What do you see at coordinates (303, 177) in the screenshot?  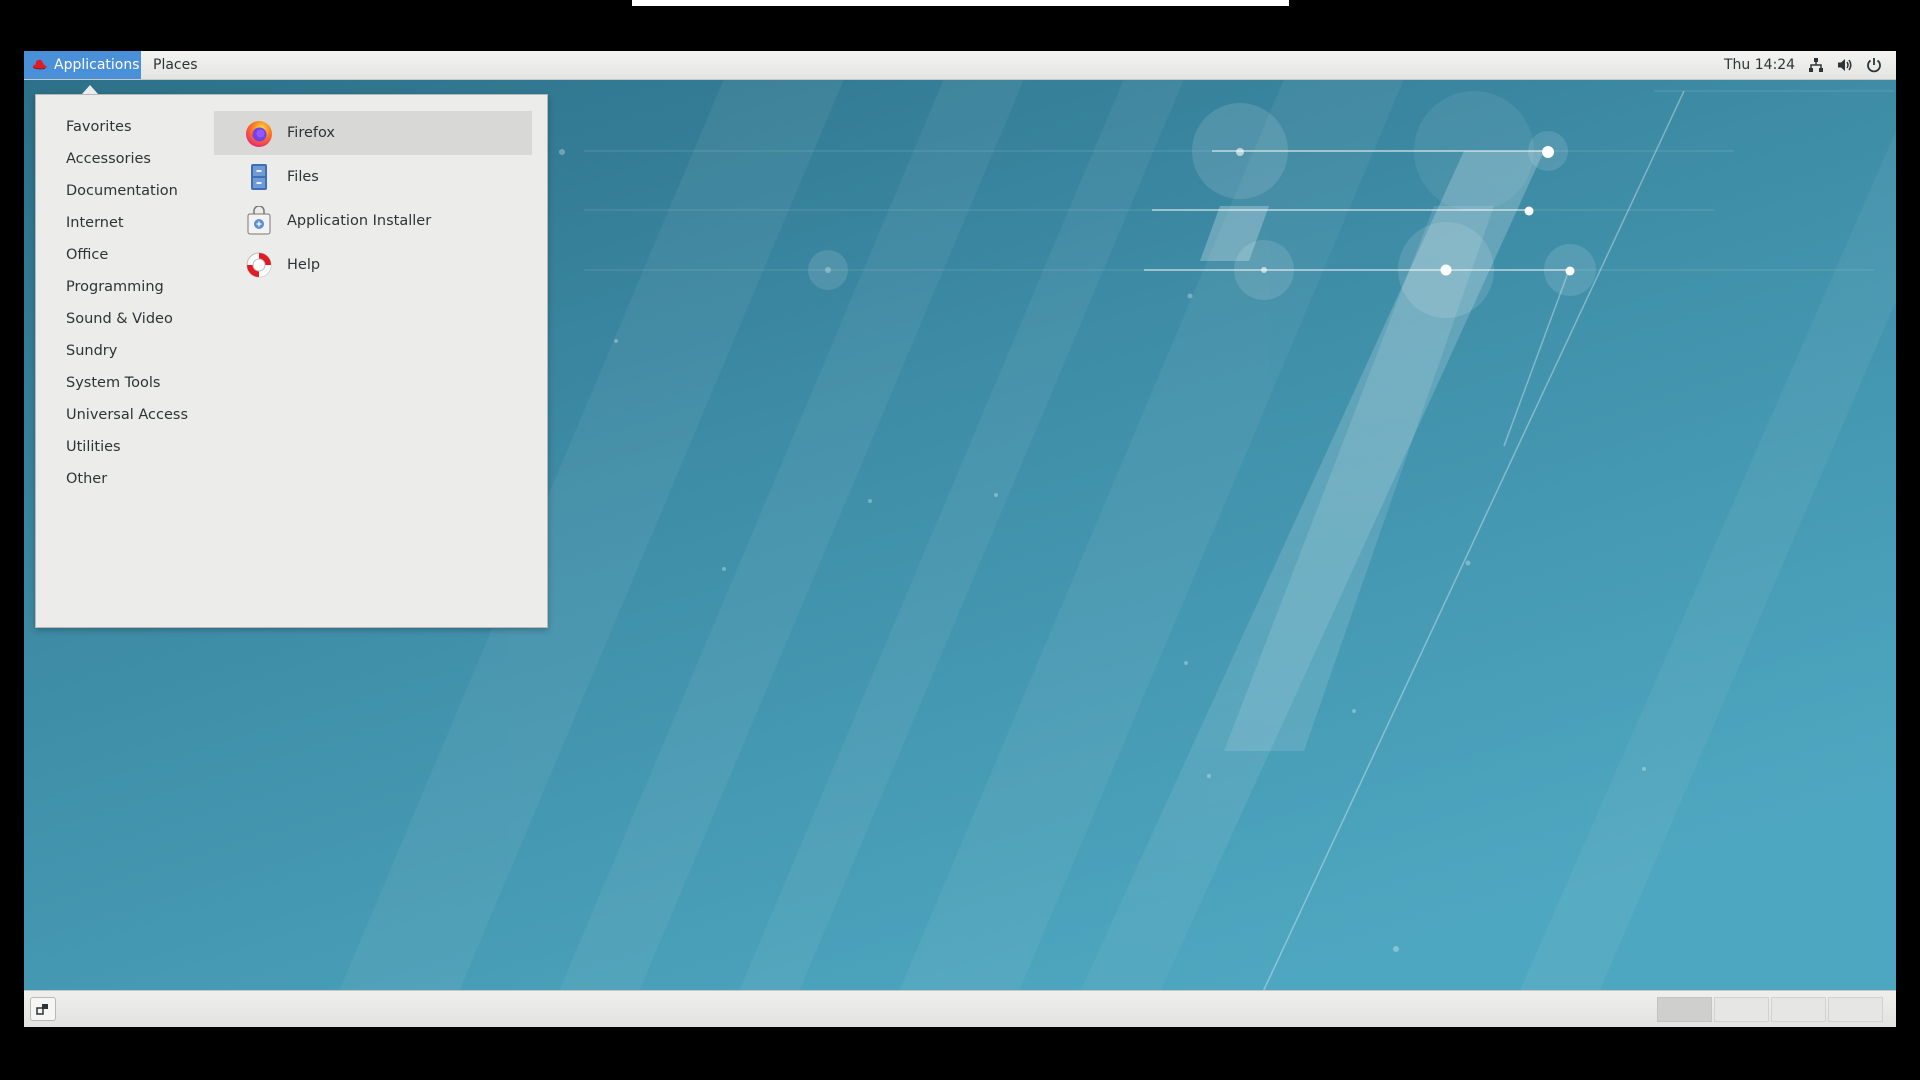 I see `app-label: Files` at bounding box center [303, 177].